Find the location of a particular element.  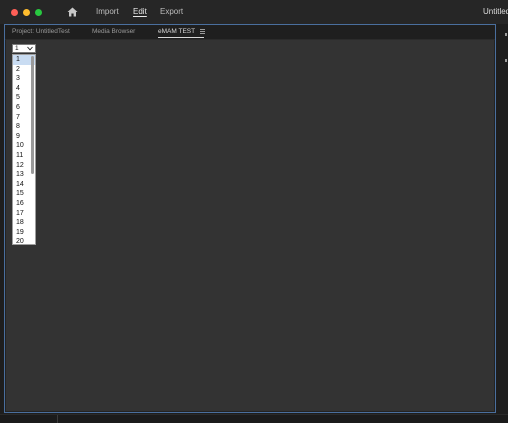

nav-edit: Edit is located at coordinates (140, 12).